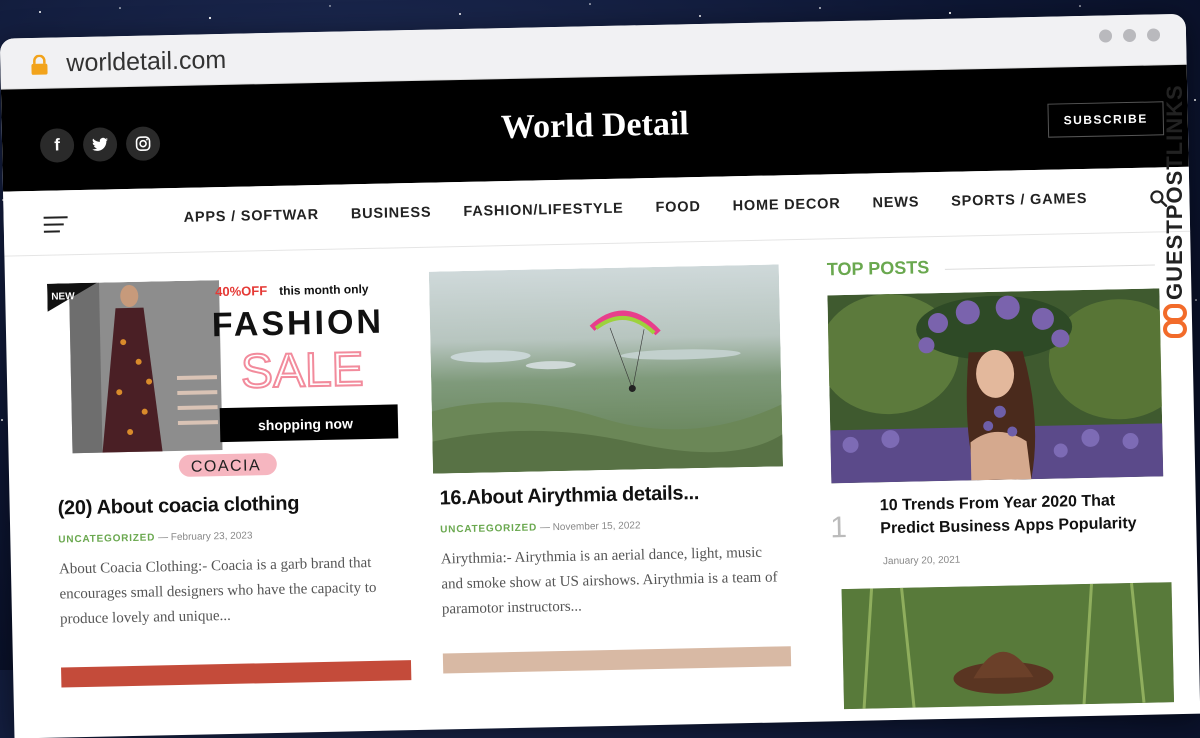 The image size is (1200, 738). I want to click on hamburger-menu-icon, so click(55, 226).